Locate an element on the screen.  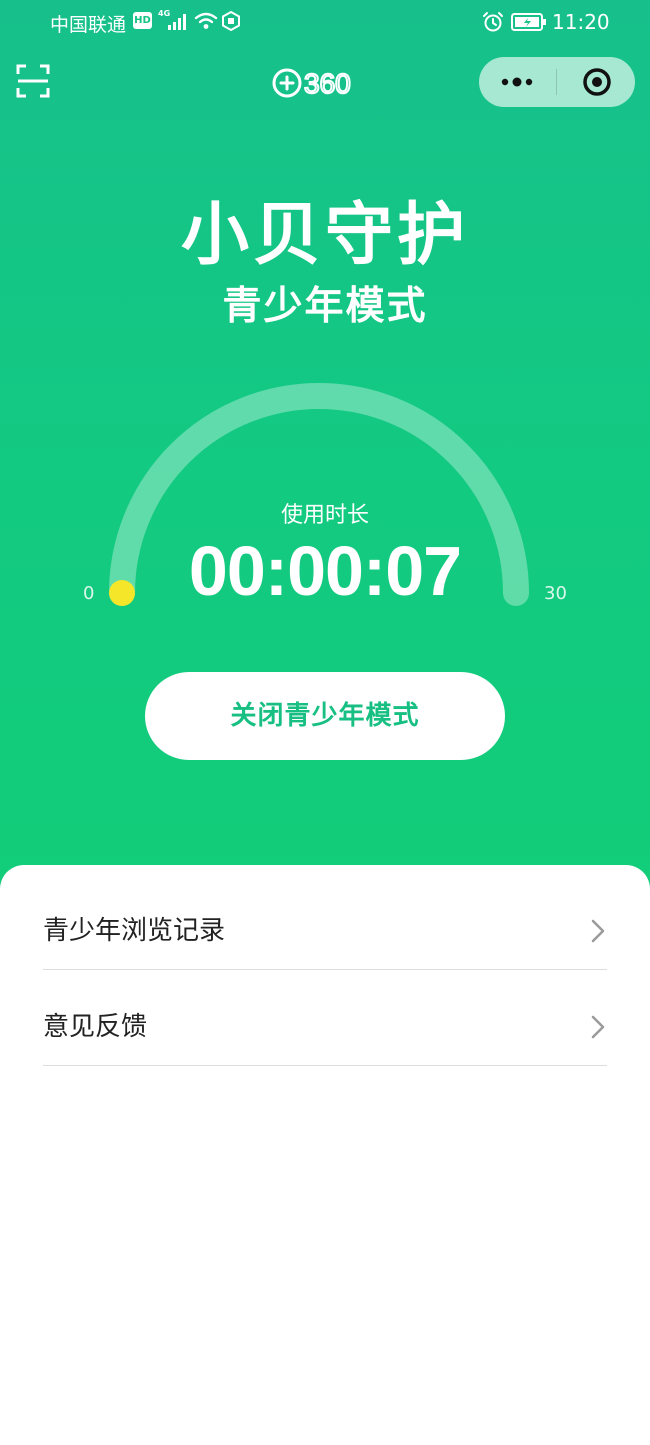
page-title: 小贝守护 is located at coordinates (324, 235).